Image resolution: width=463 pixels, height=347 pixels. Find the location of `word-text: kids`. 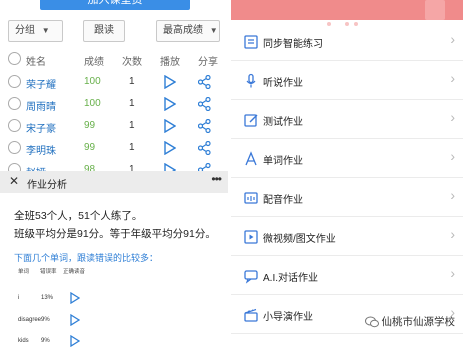

word-text: kids is located at coordinates (23, 341).